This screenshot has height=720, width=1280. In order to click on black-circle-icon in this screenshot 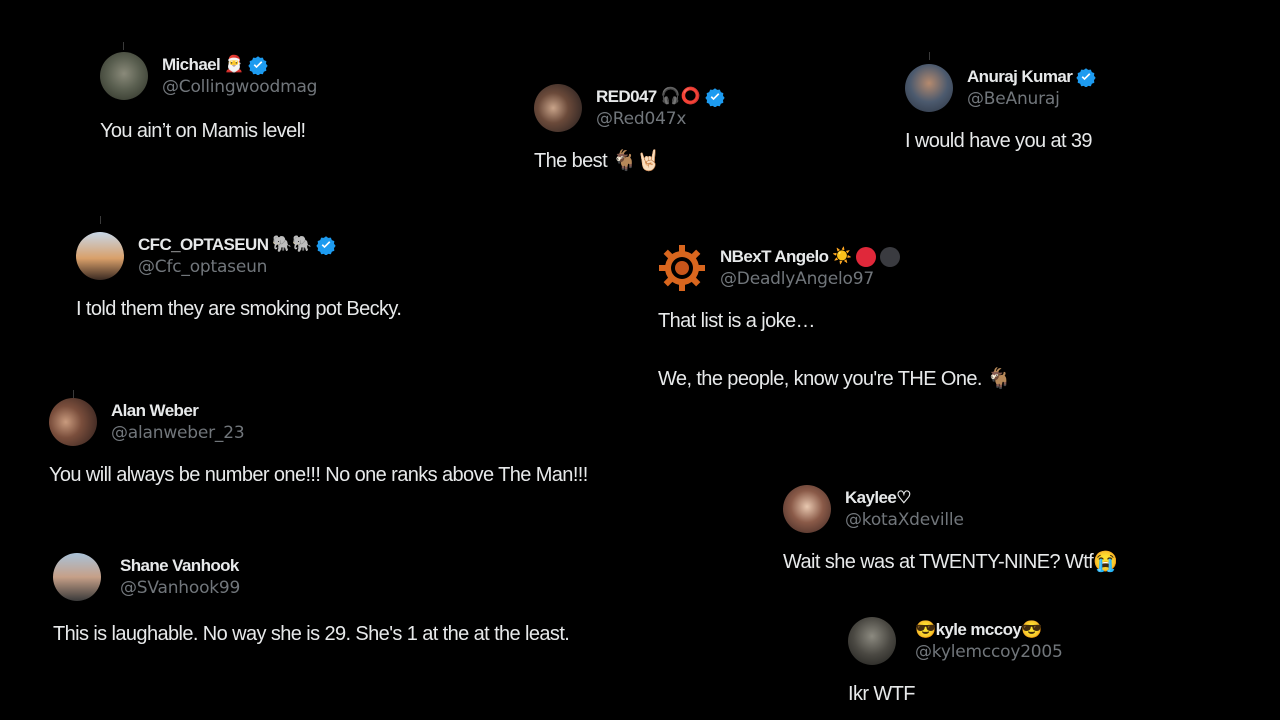, I will do `click(890, 257)`.